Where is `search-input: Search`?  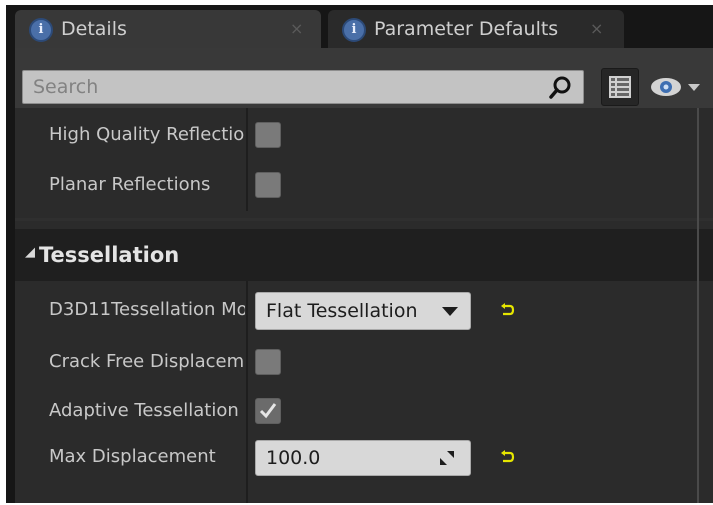 search-input: Search is located at coordinates (303, 87).